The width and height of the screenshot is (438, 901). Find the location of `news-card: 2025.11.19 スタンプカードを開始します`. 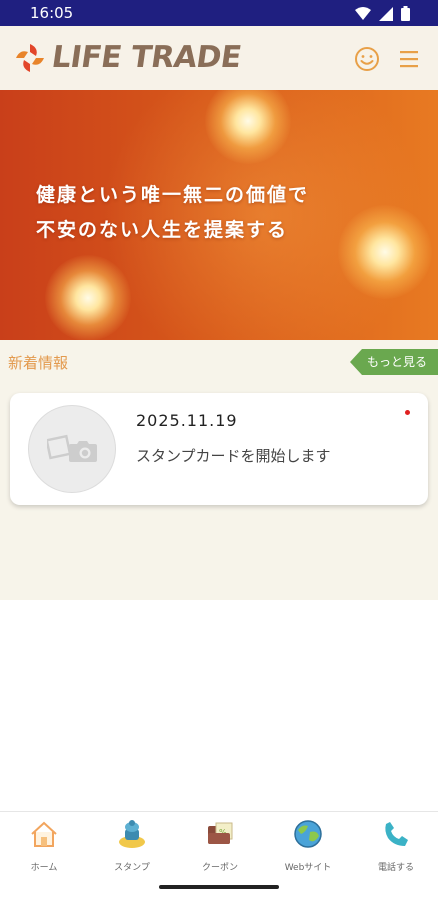

news-card: 2025.11.19 スタンプカードを開始します is located at coordinates (219, 449).